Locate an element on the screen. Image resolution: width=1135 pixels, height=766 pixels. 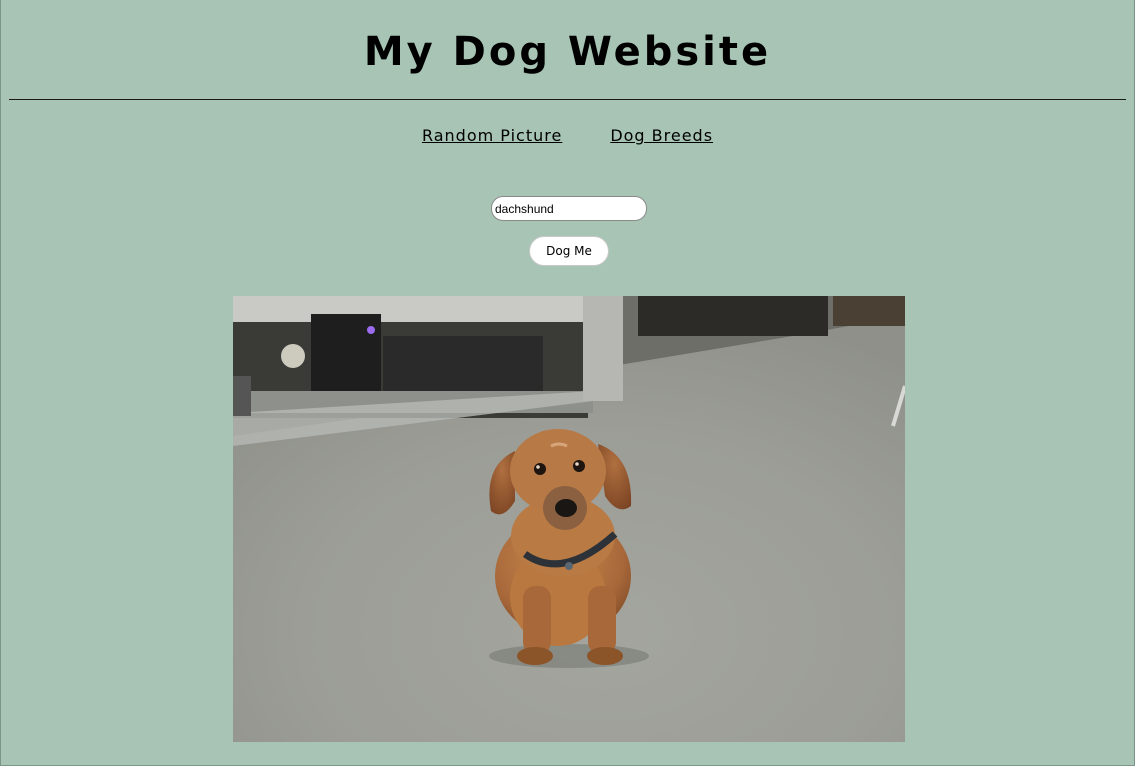
nav-link-random-picture: Random Picture is located at coordinates (492, 136).